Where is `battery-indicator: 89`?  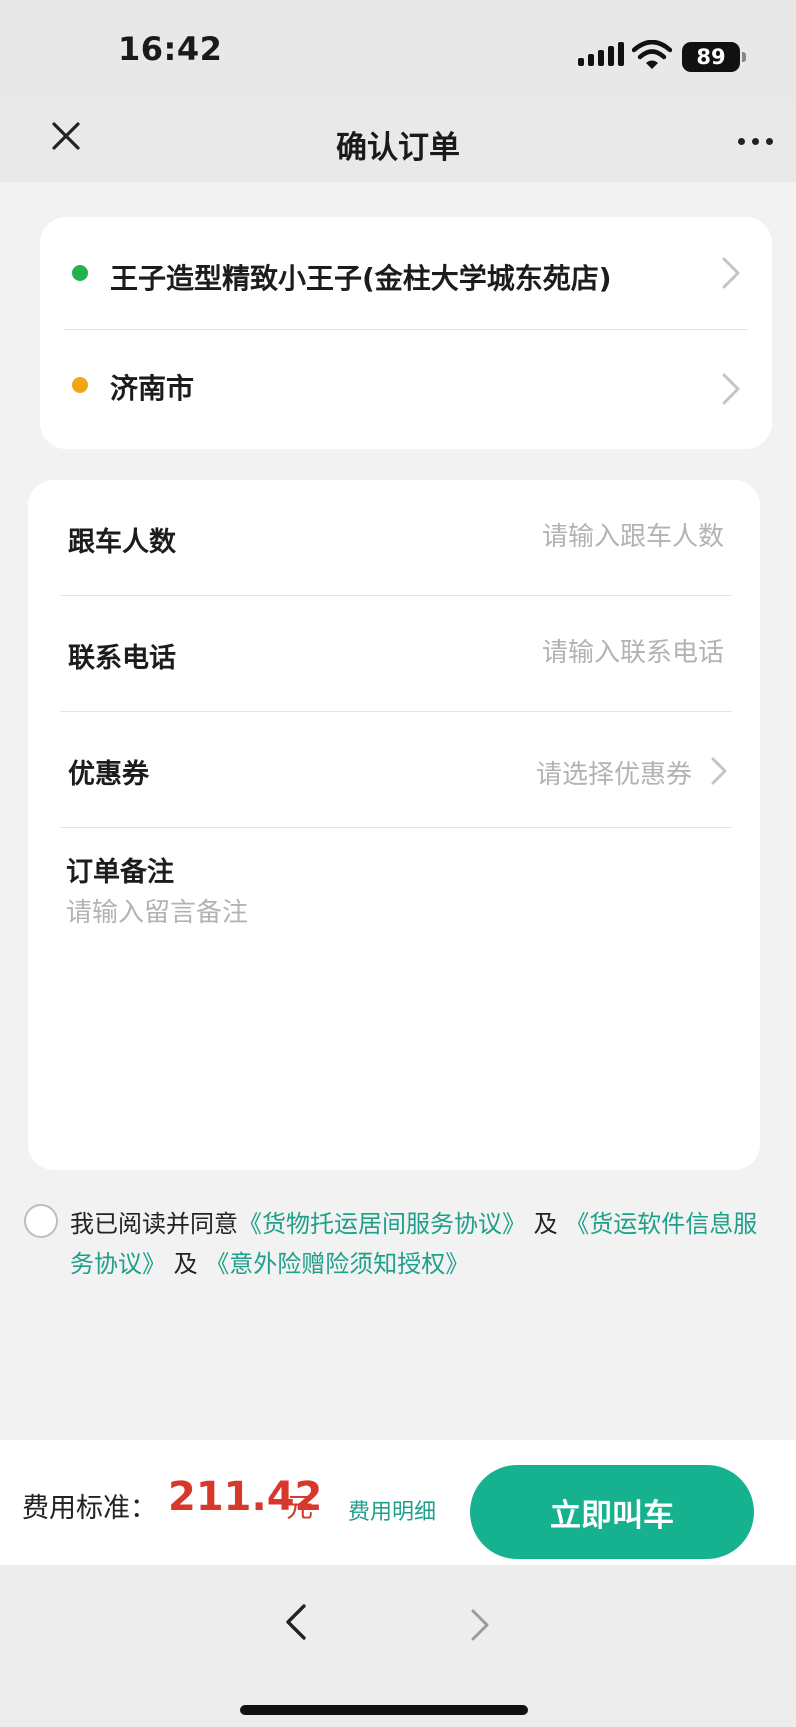
battery-indicator: 89 is located at coordinates (714, 57).